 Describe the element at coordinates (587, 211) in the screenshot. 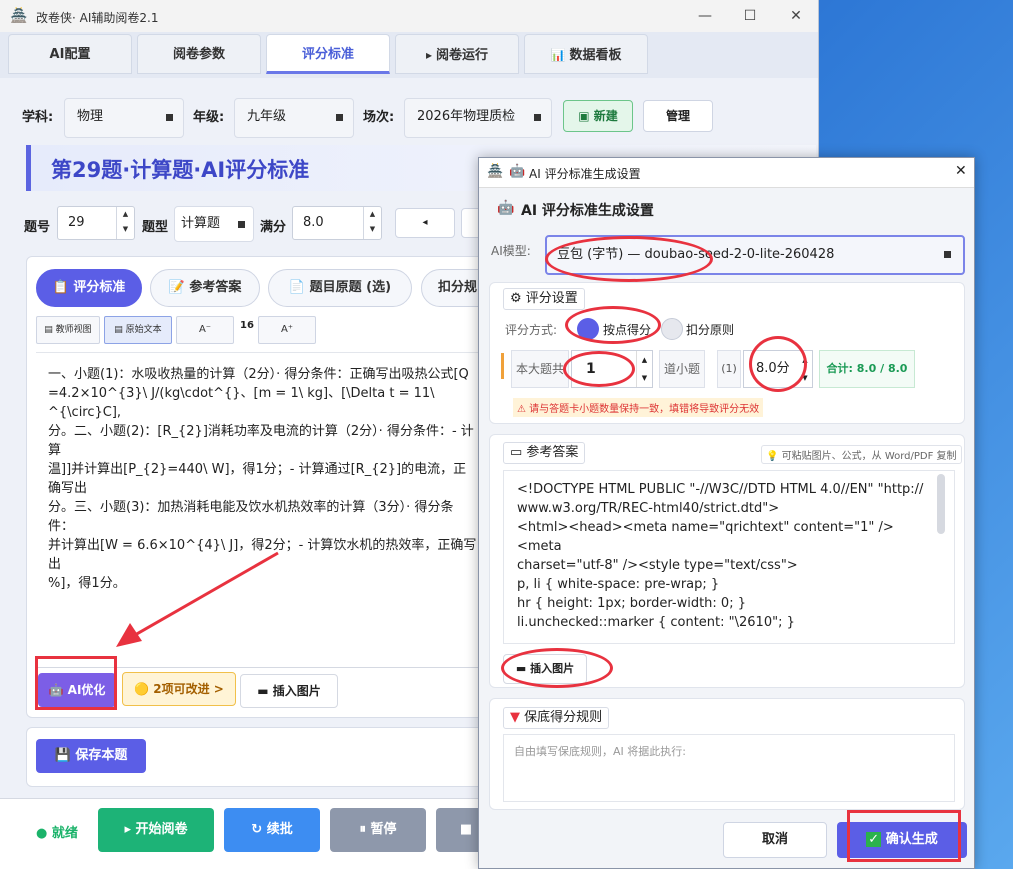

I see `dialog-header: AI 评分标准生成设置` at that location.